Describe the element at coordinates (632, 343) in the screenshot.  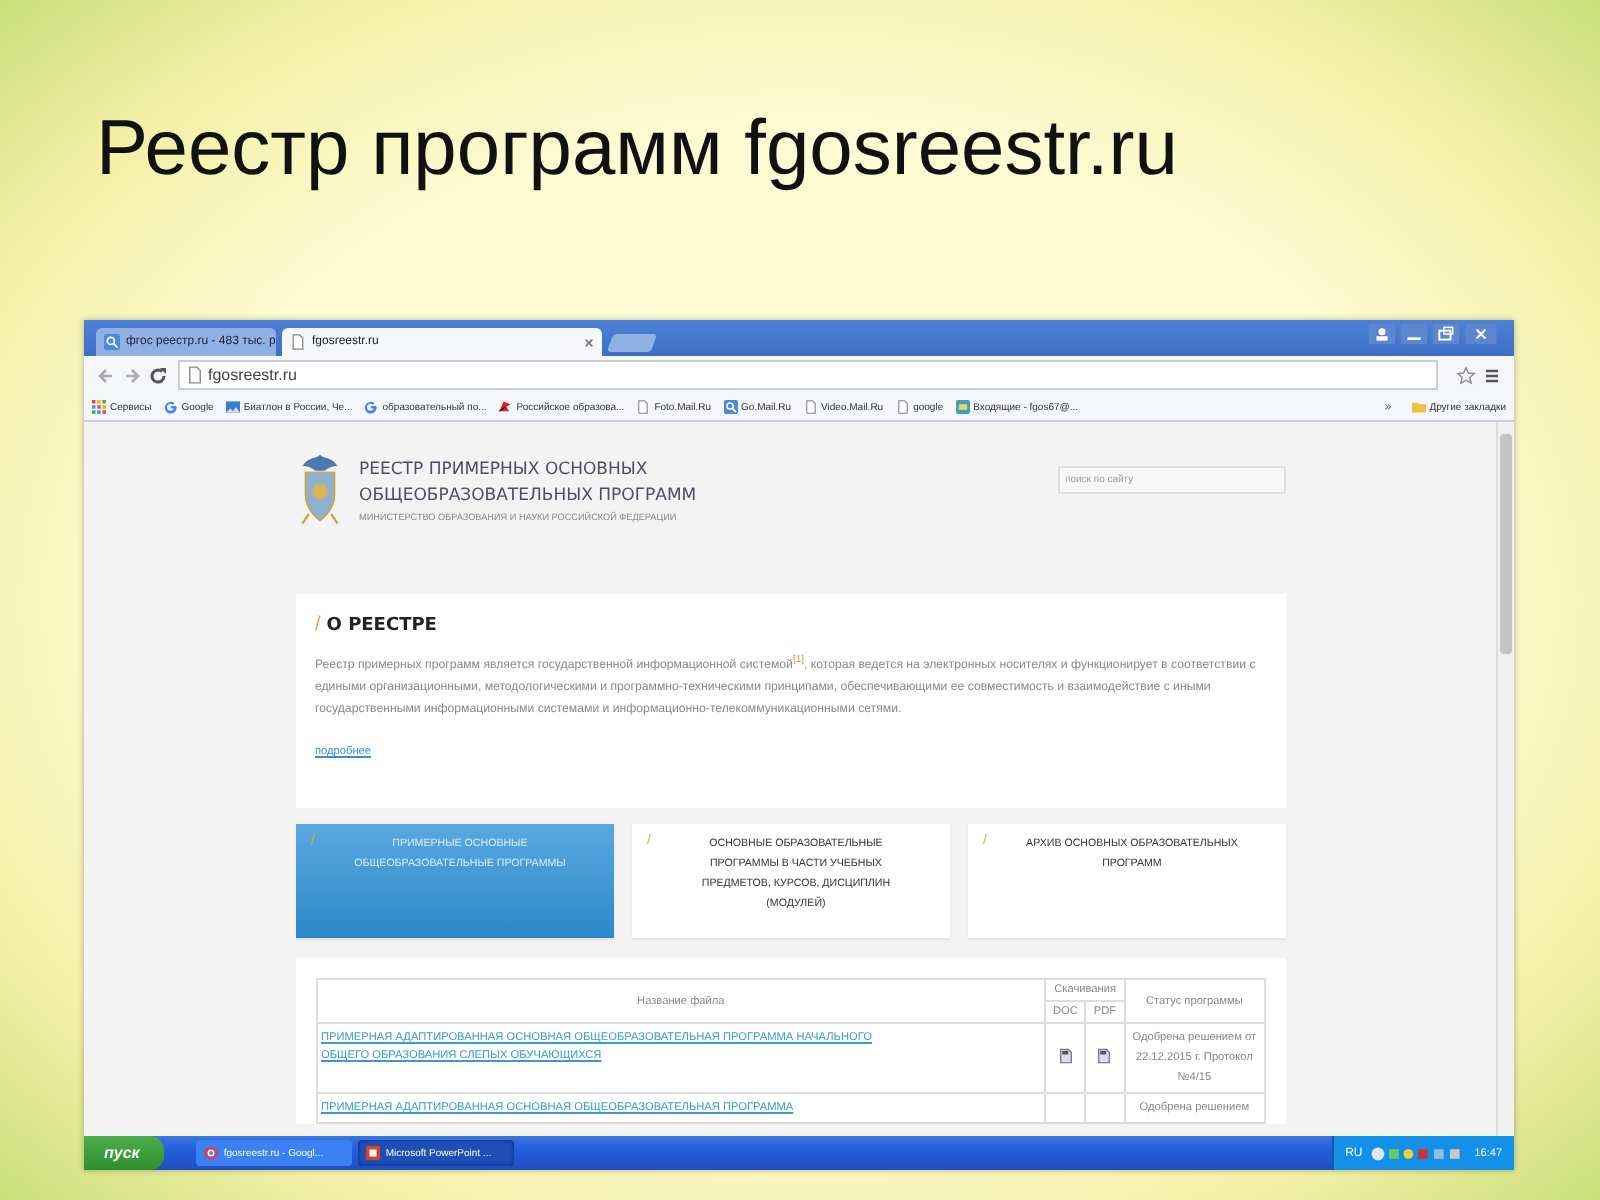
I see `new-tab-button` at that location.